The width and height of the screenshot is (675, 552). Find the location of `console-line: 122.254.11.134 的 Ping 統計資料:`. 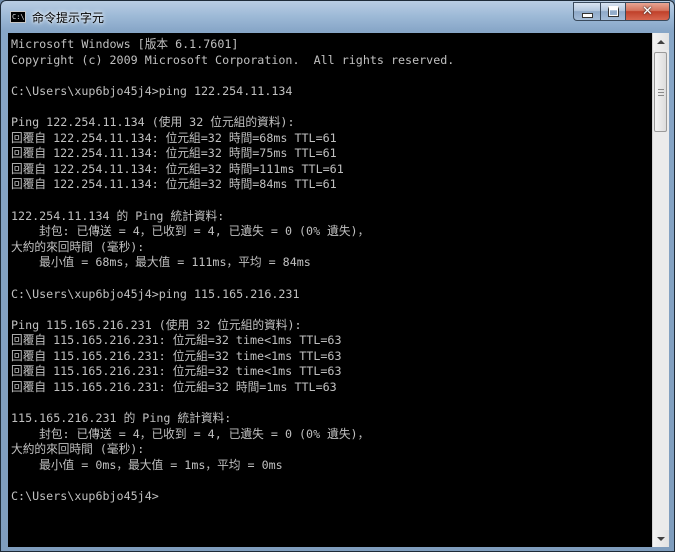

console-line: 122.254.11.134 的 Ping 統計資料: is located at coordinates (118, 215).